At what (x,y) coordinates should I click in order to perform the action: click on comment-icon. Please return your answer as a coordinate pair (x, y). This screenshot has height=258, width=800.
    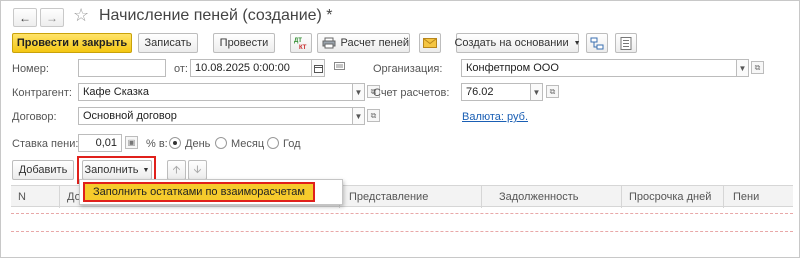
    Looking at the image, I should click on (339, 68).